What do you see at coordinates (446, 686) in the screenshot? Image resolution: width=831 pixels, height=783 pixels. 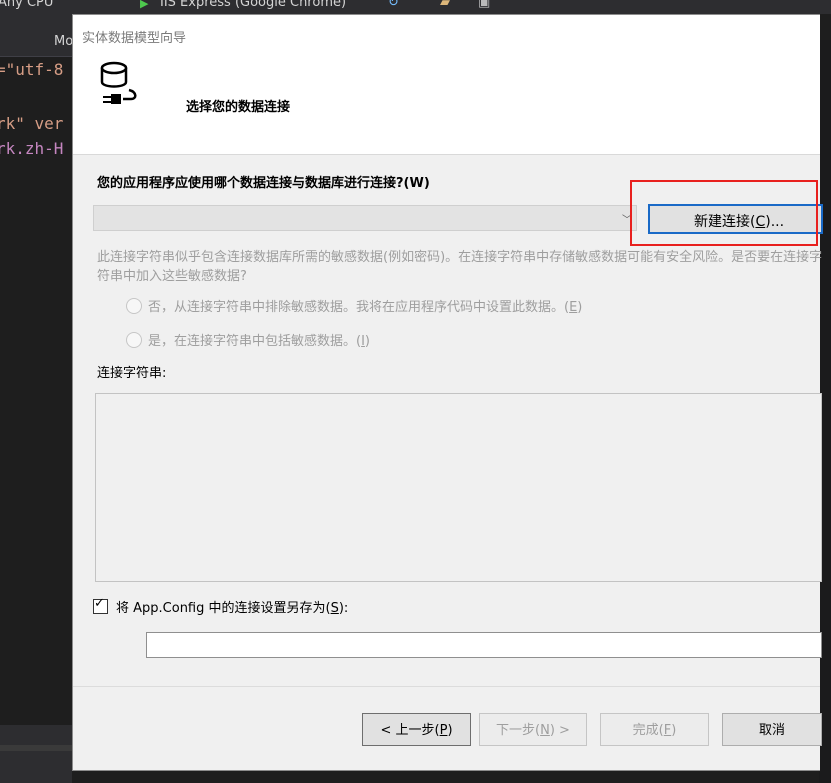 I see `footer-divider` at bounding box center [446, 686].